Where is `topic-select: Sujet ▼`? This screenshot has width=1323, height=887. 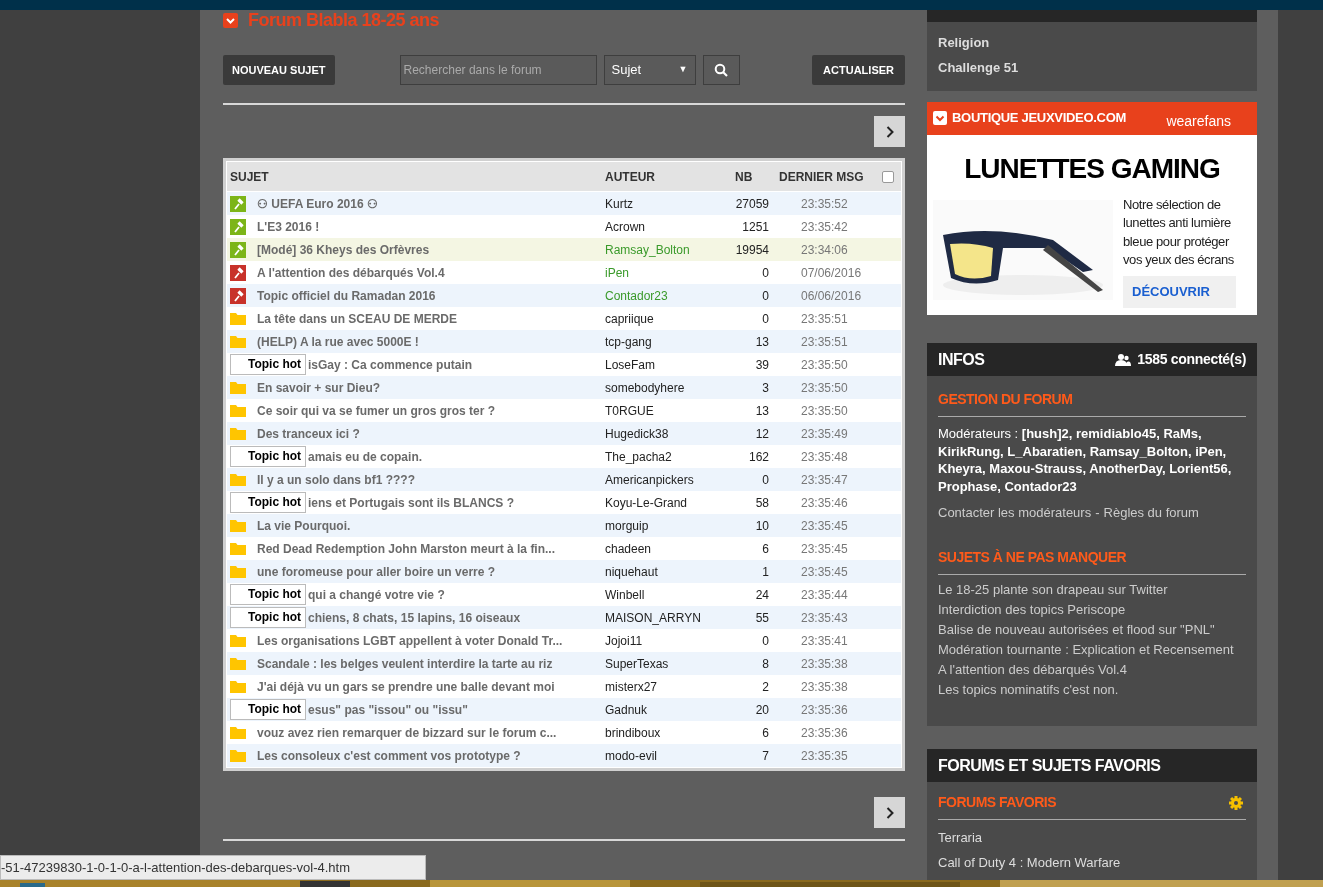 topic-select: Sujet ▼ is located at coordinates (649, 70).